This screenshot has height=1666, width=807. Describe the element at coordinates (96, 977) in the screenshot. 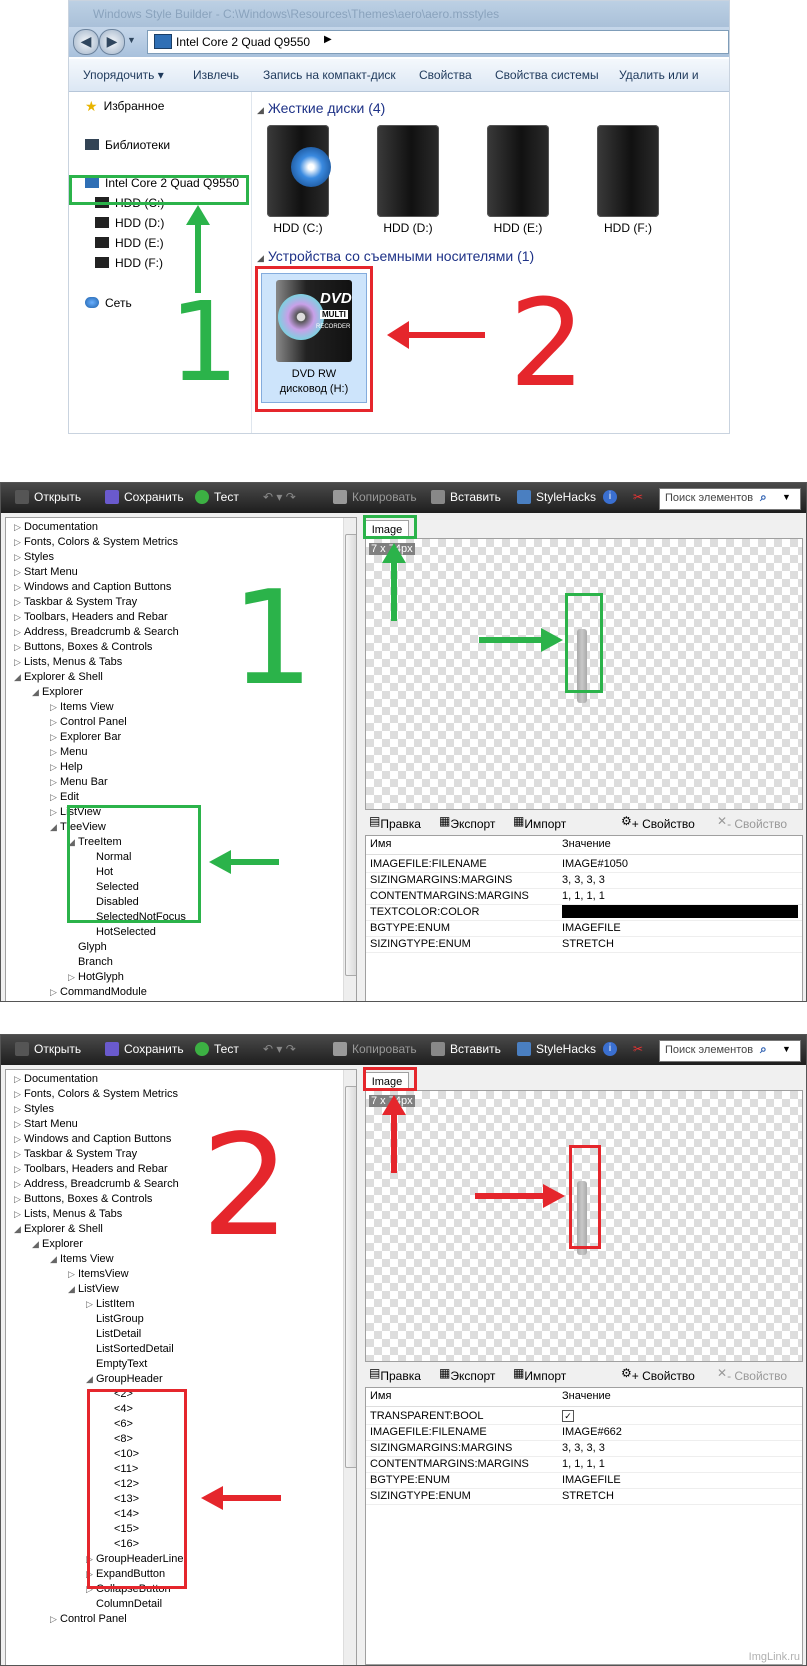

I see `tree-item: ▷ HotGlyph` at that location.